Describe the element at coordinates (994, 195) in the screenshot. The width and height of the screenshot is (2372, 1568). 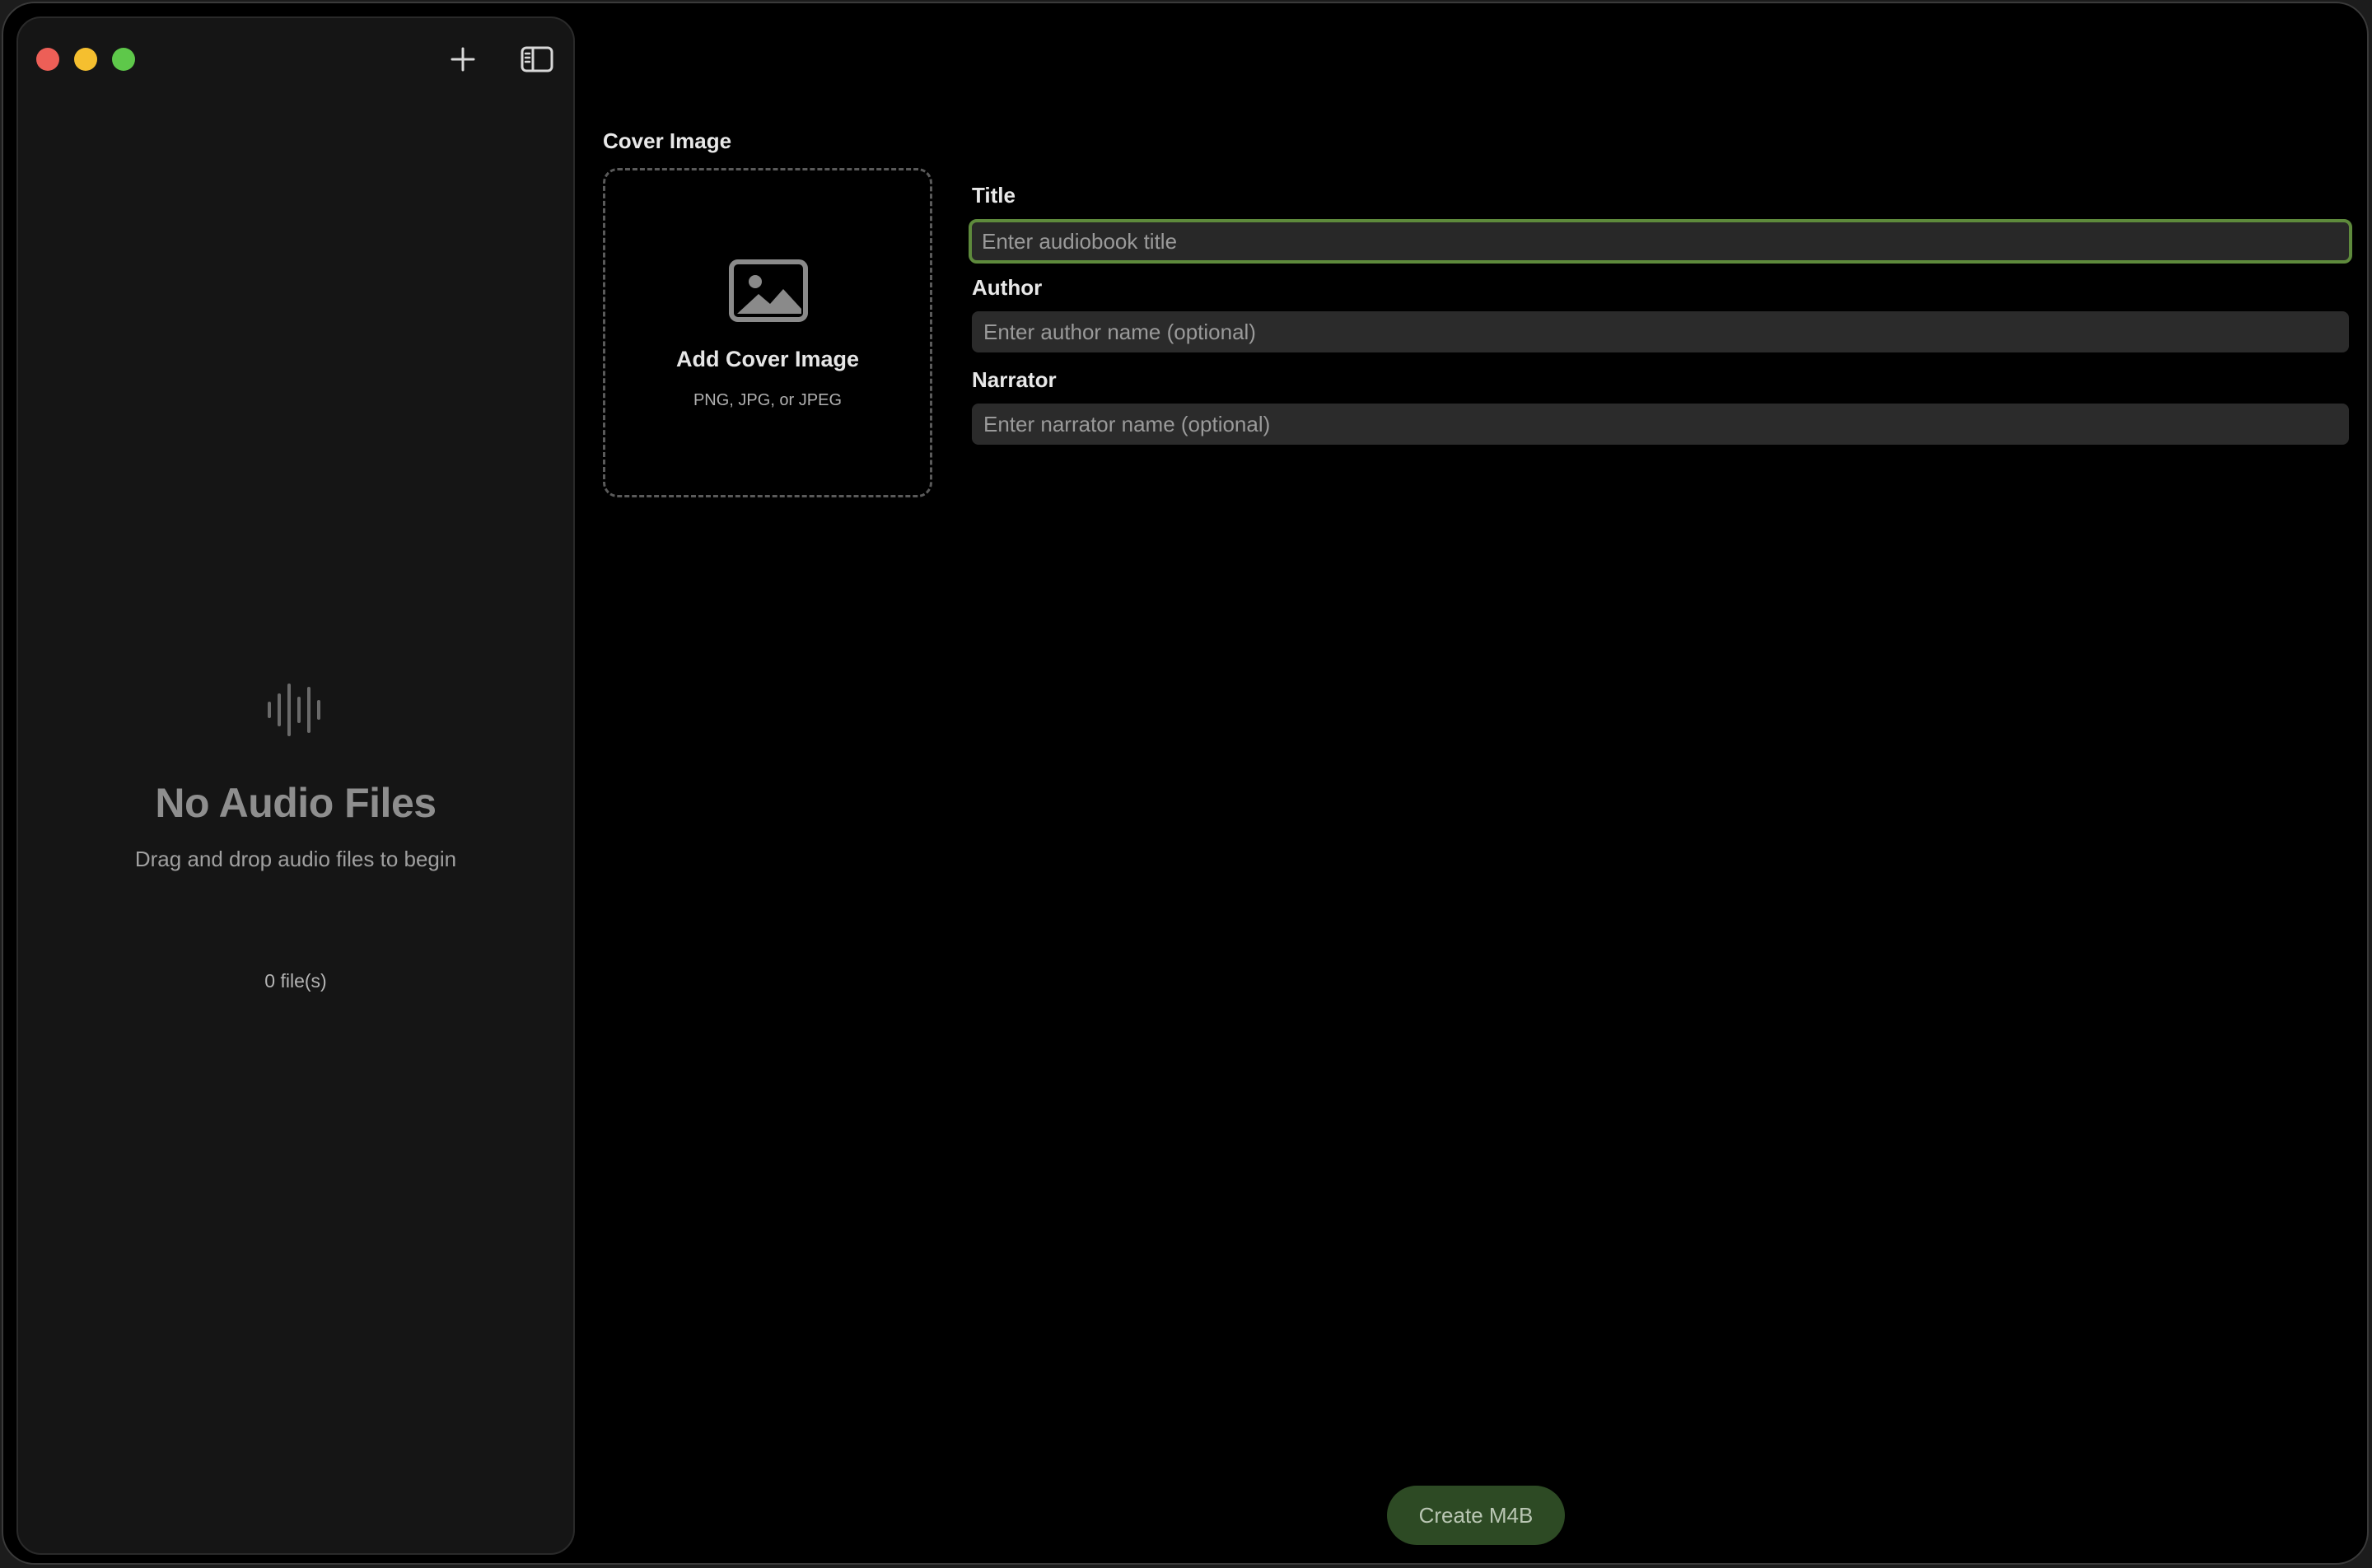
I see `title-label: Title` at that location.